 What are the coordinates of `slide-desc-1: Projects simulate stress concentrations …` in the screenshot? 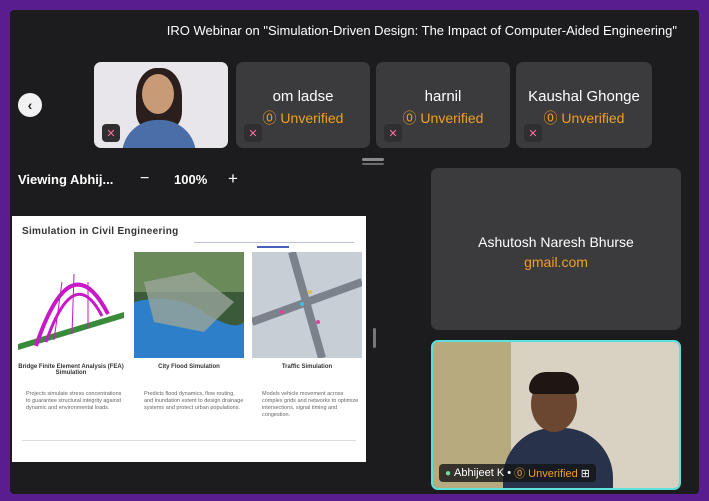 It's located at (74, 401).